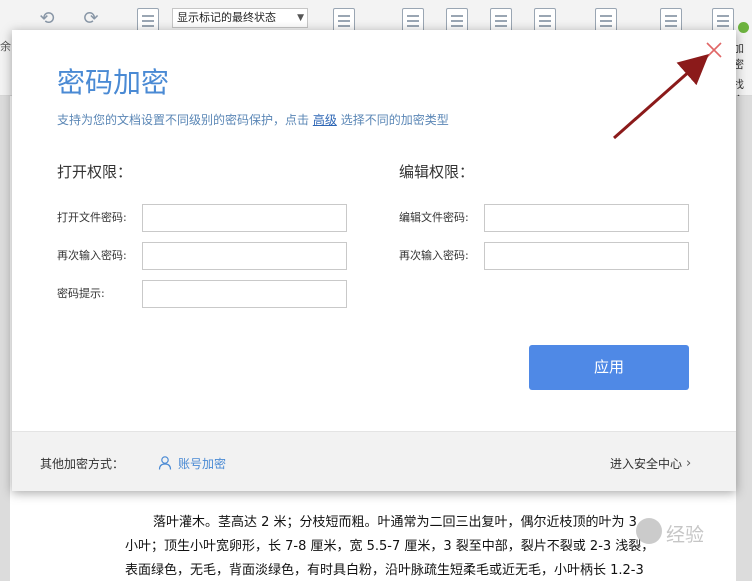 This screenshot has height=581, width=752. What do you see at coordinates (165, 463) in the screenshot?
I see `user-icon` at bounding box center [165, 463].